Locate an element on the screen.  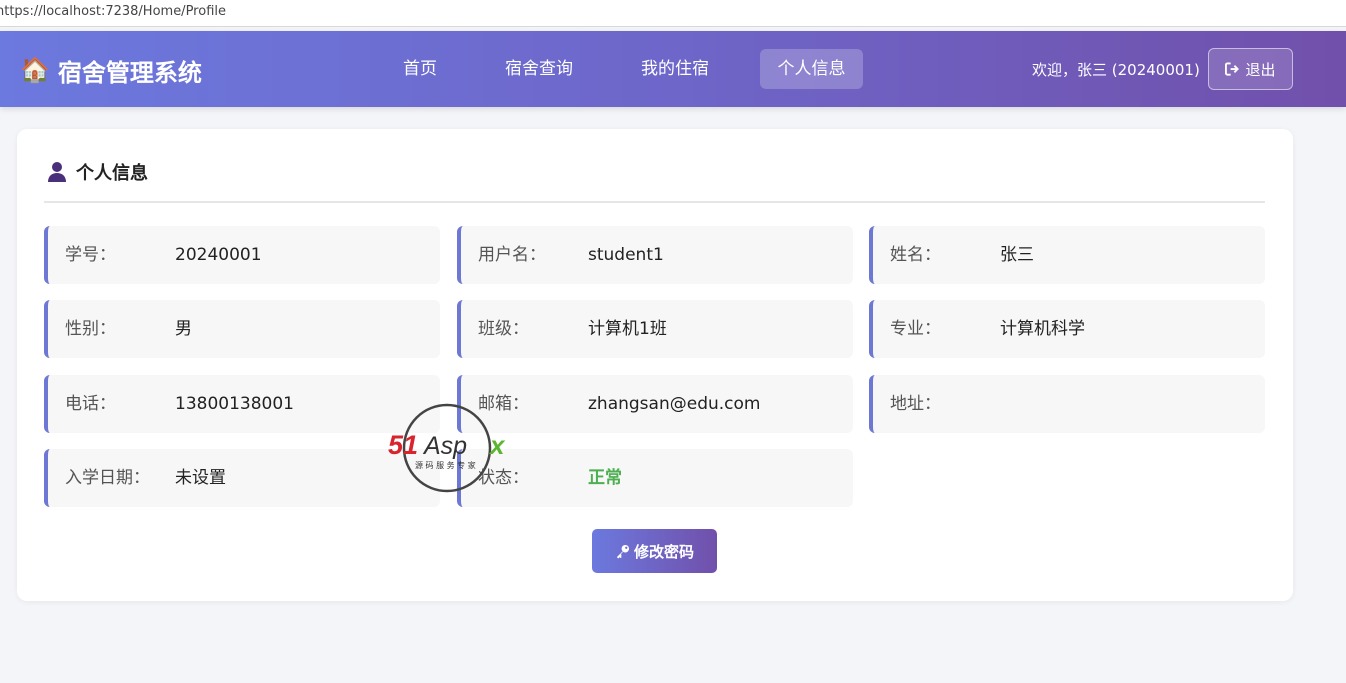
field-label: 入学日期： is located at coordinates (107, 478).